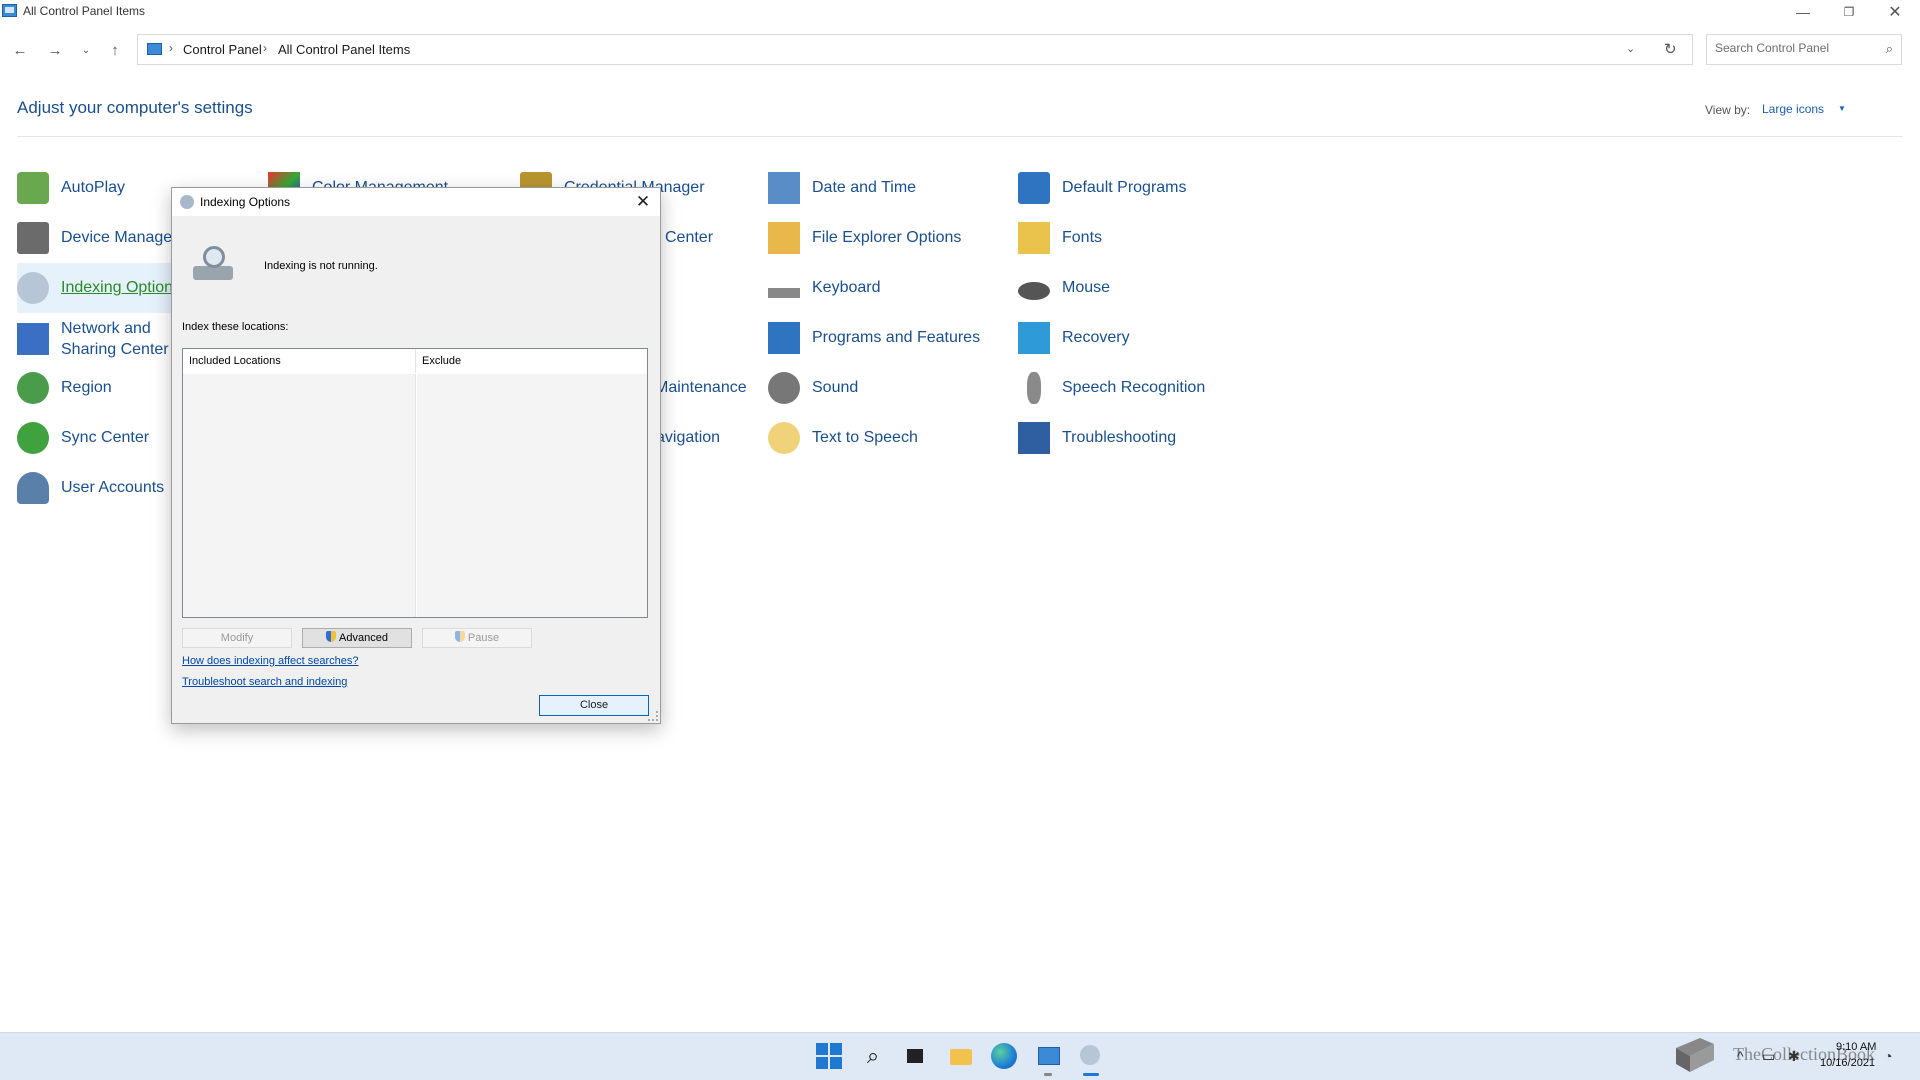  What do you see at coordinates (784, 388) in the screenshot?
I see `sound-icon` at bounding box center [784, 388].